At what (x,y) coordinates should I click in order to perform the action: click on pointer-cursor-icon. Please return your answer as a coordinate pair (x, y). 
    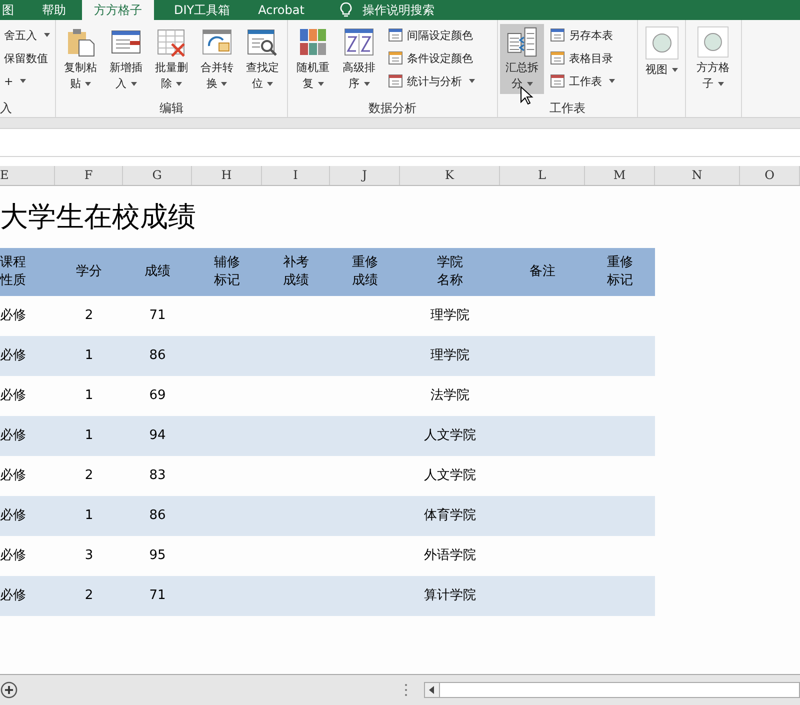
    Looking at the image, I should click on (527, 96).